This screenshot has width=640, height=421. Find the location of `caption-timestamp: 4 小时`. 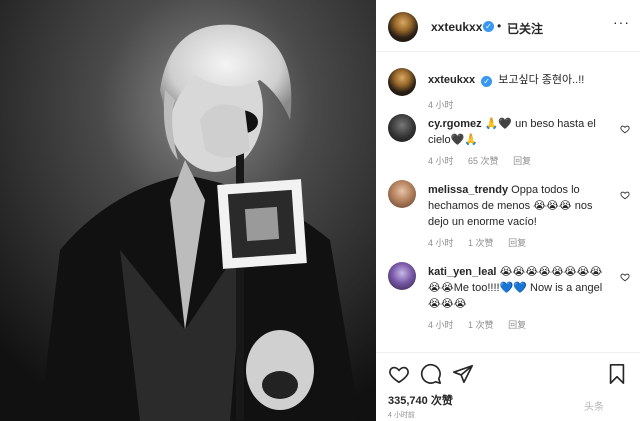

caption-timestamp: 4 小时 is located at coordinates (441, 105).